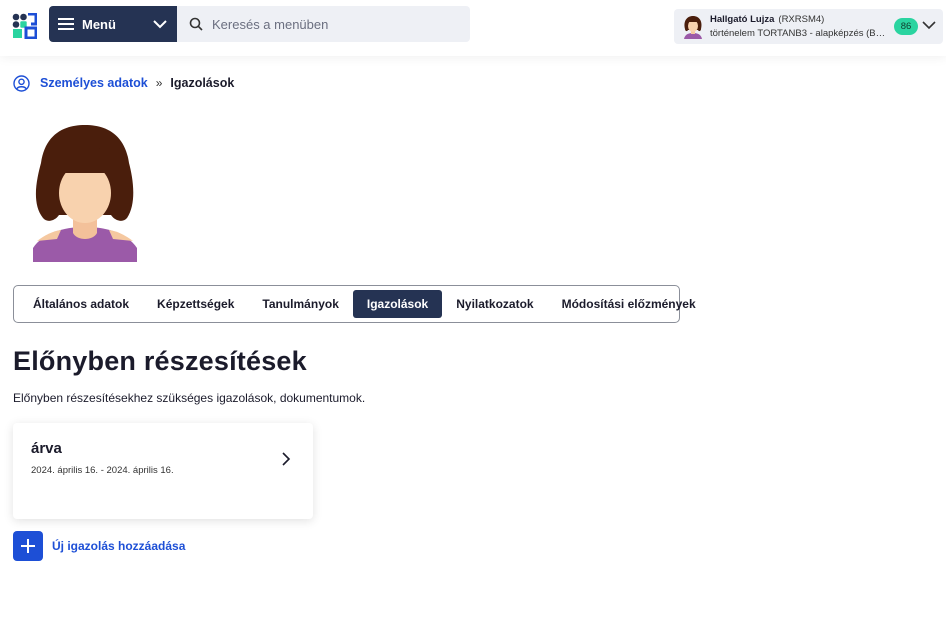 This screenshot has width=946, height=620. I want to click on user-badge: 86, so click(906, 26).